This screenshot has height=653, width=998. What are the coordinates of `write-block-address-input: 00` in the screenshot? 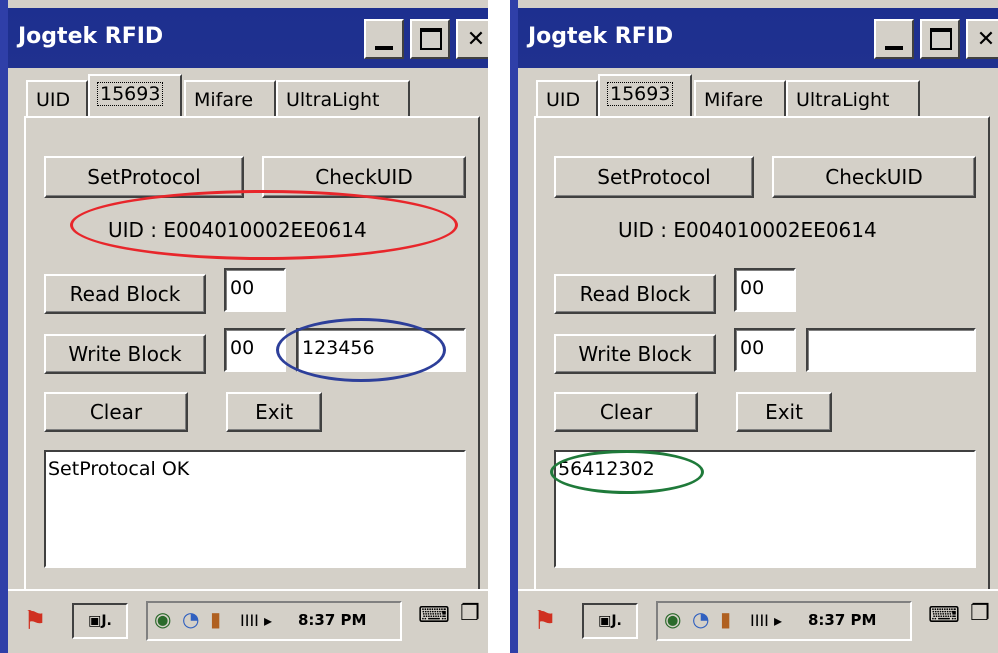 It's located at (765, 350).